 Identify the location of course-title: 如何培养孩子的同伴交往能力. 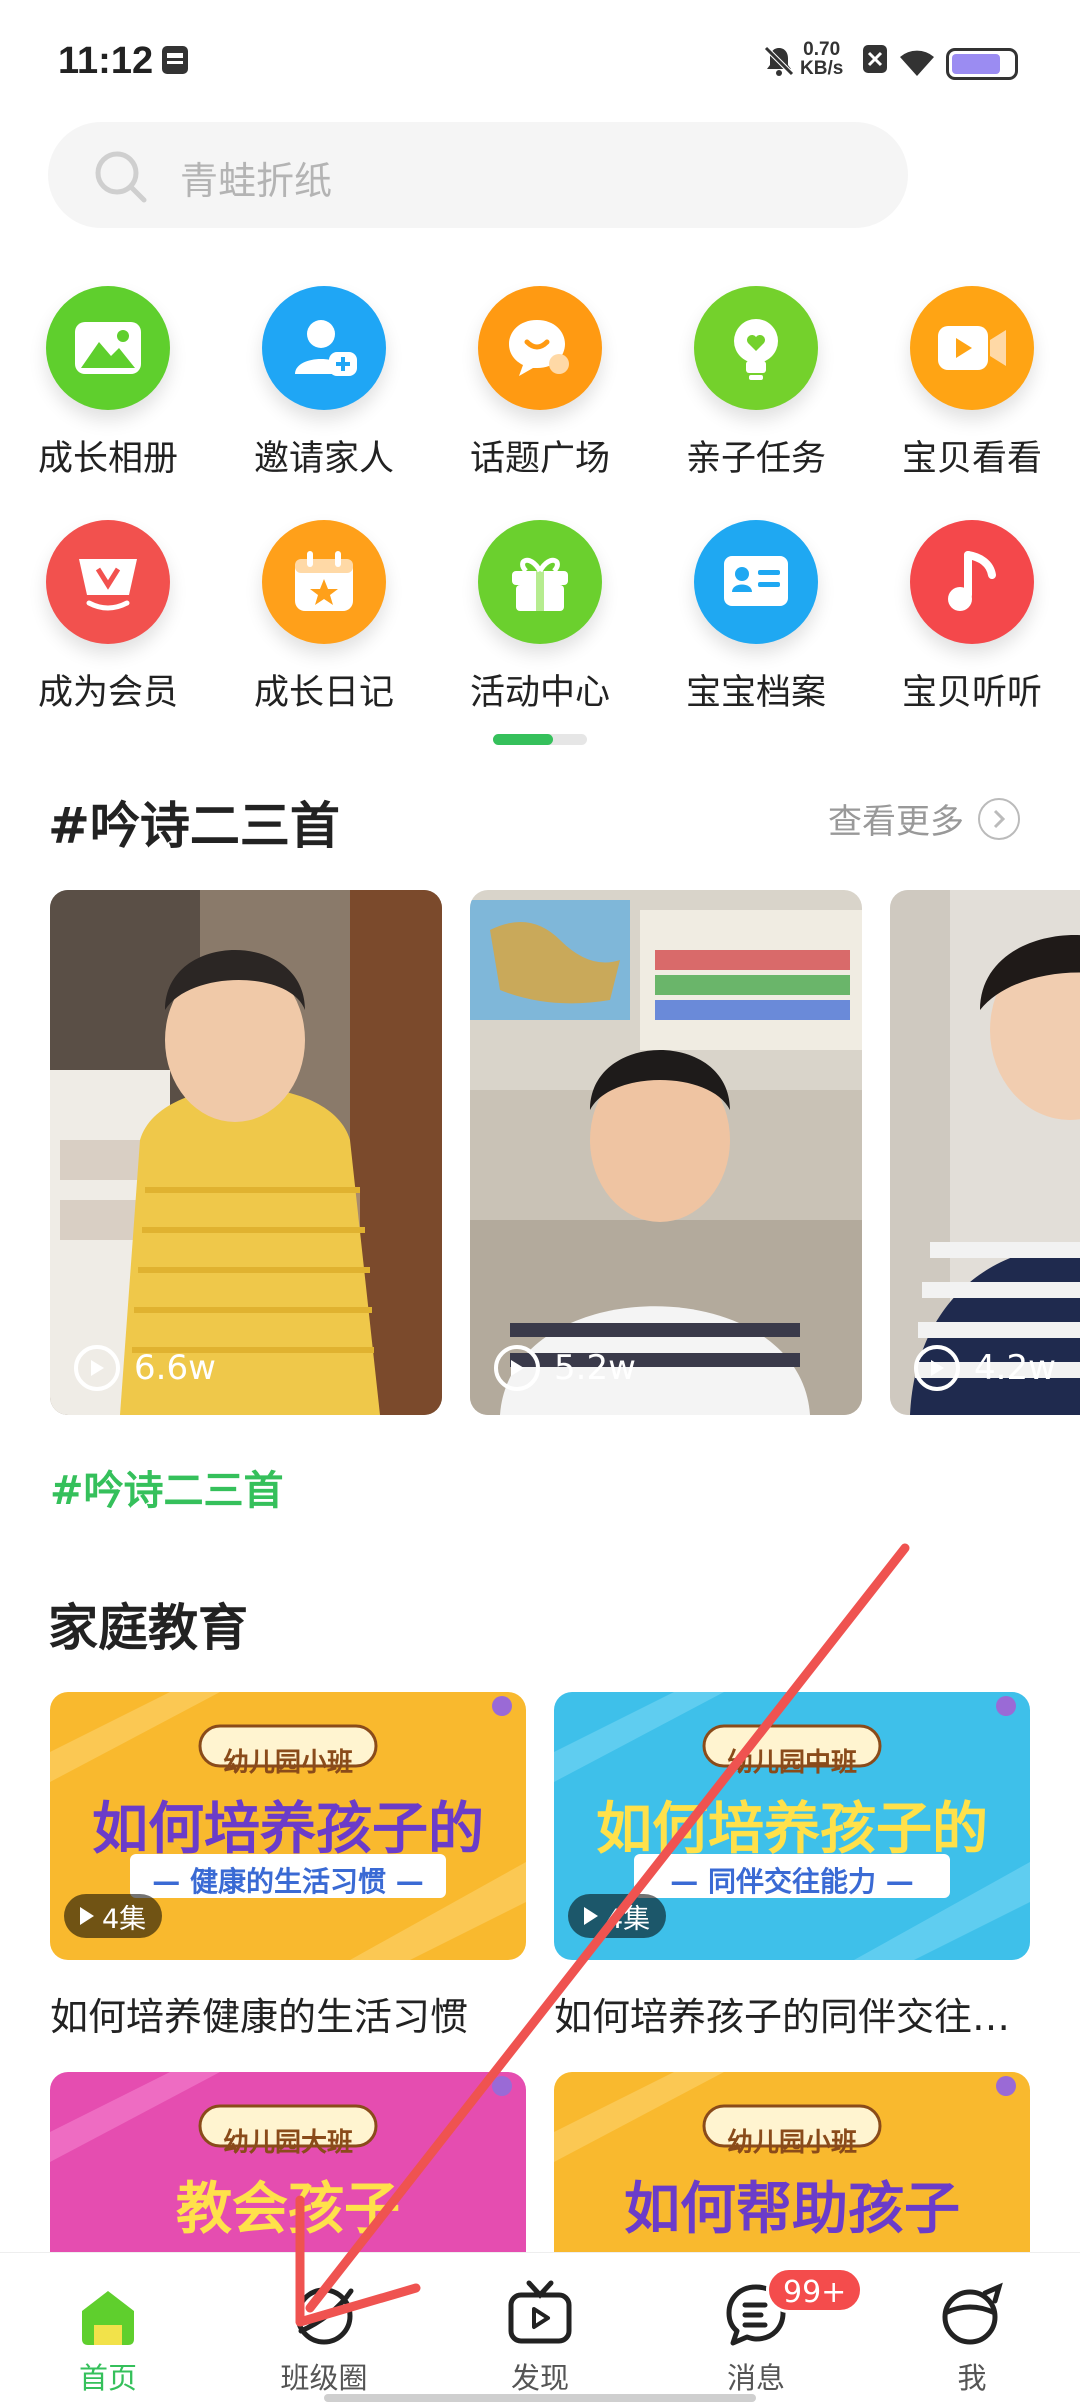
(792, 2017).